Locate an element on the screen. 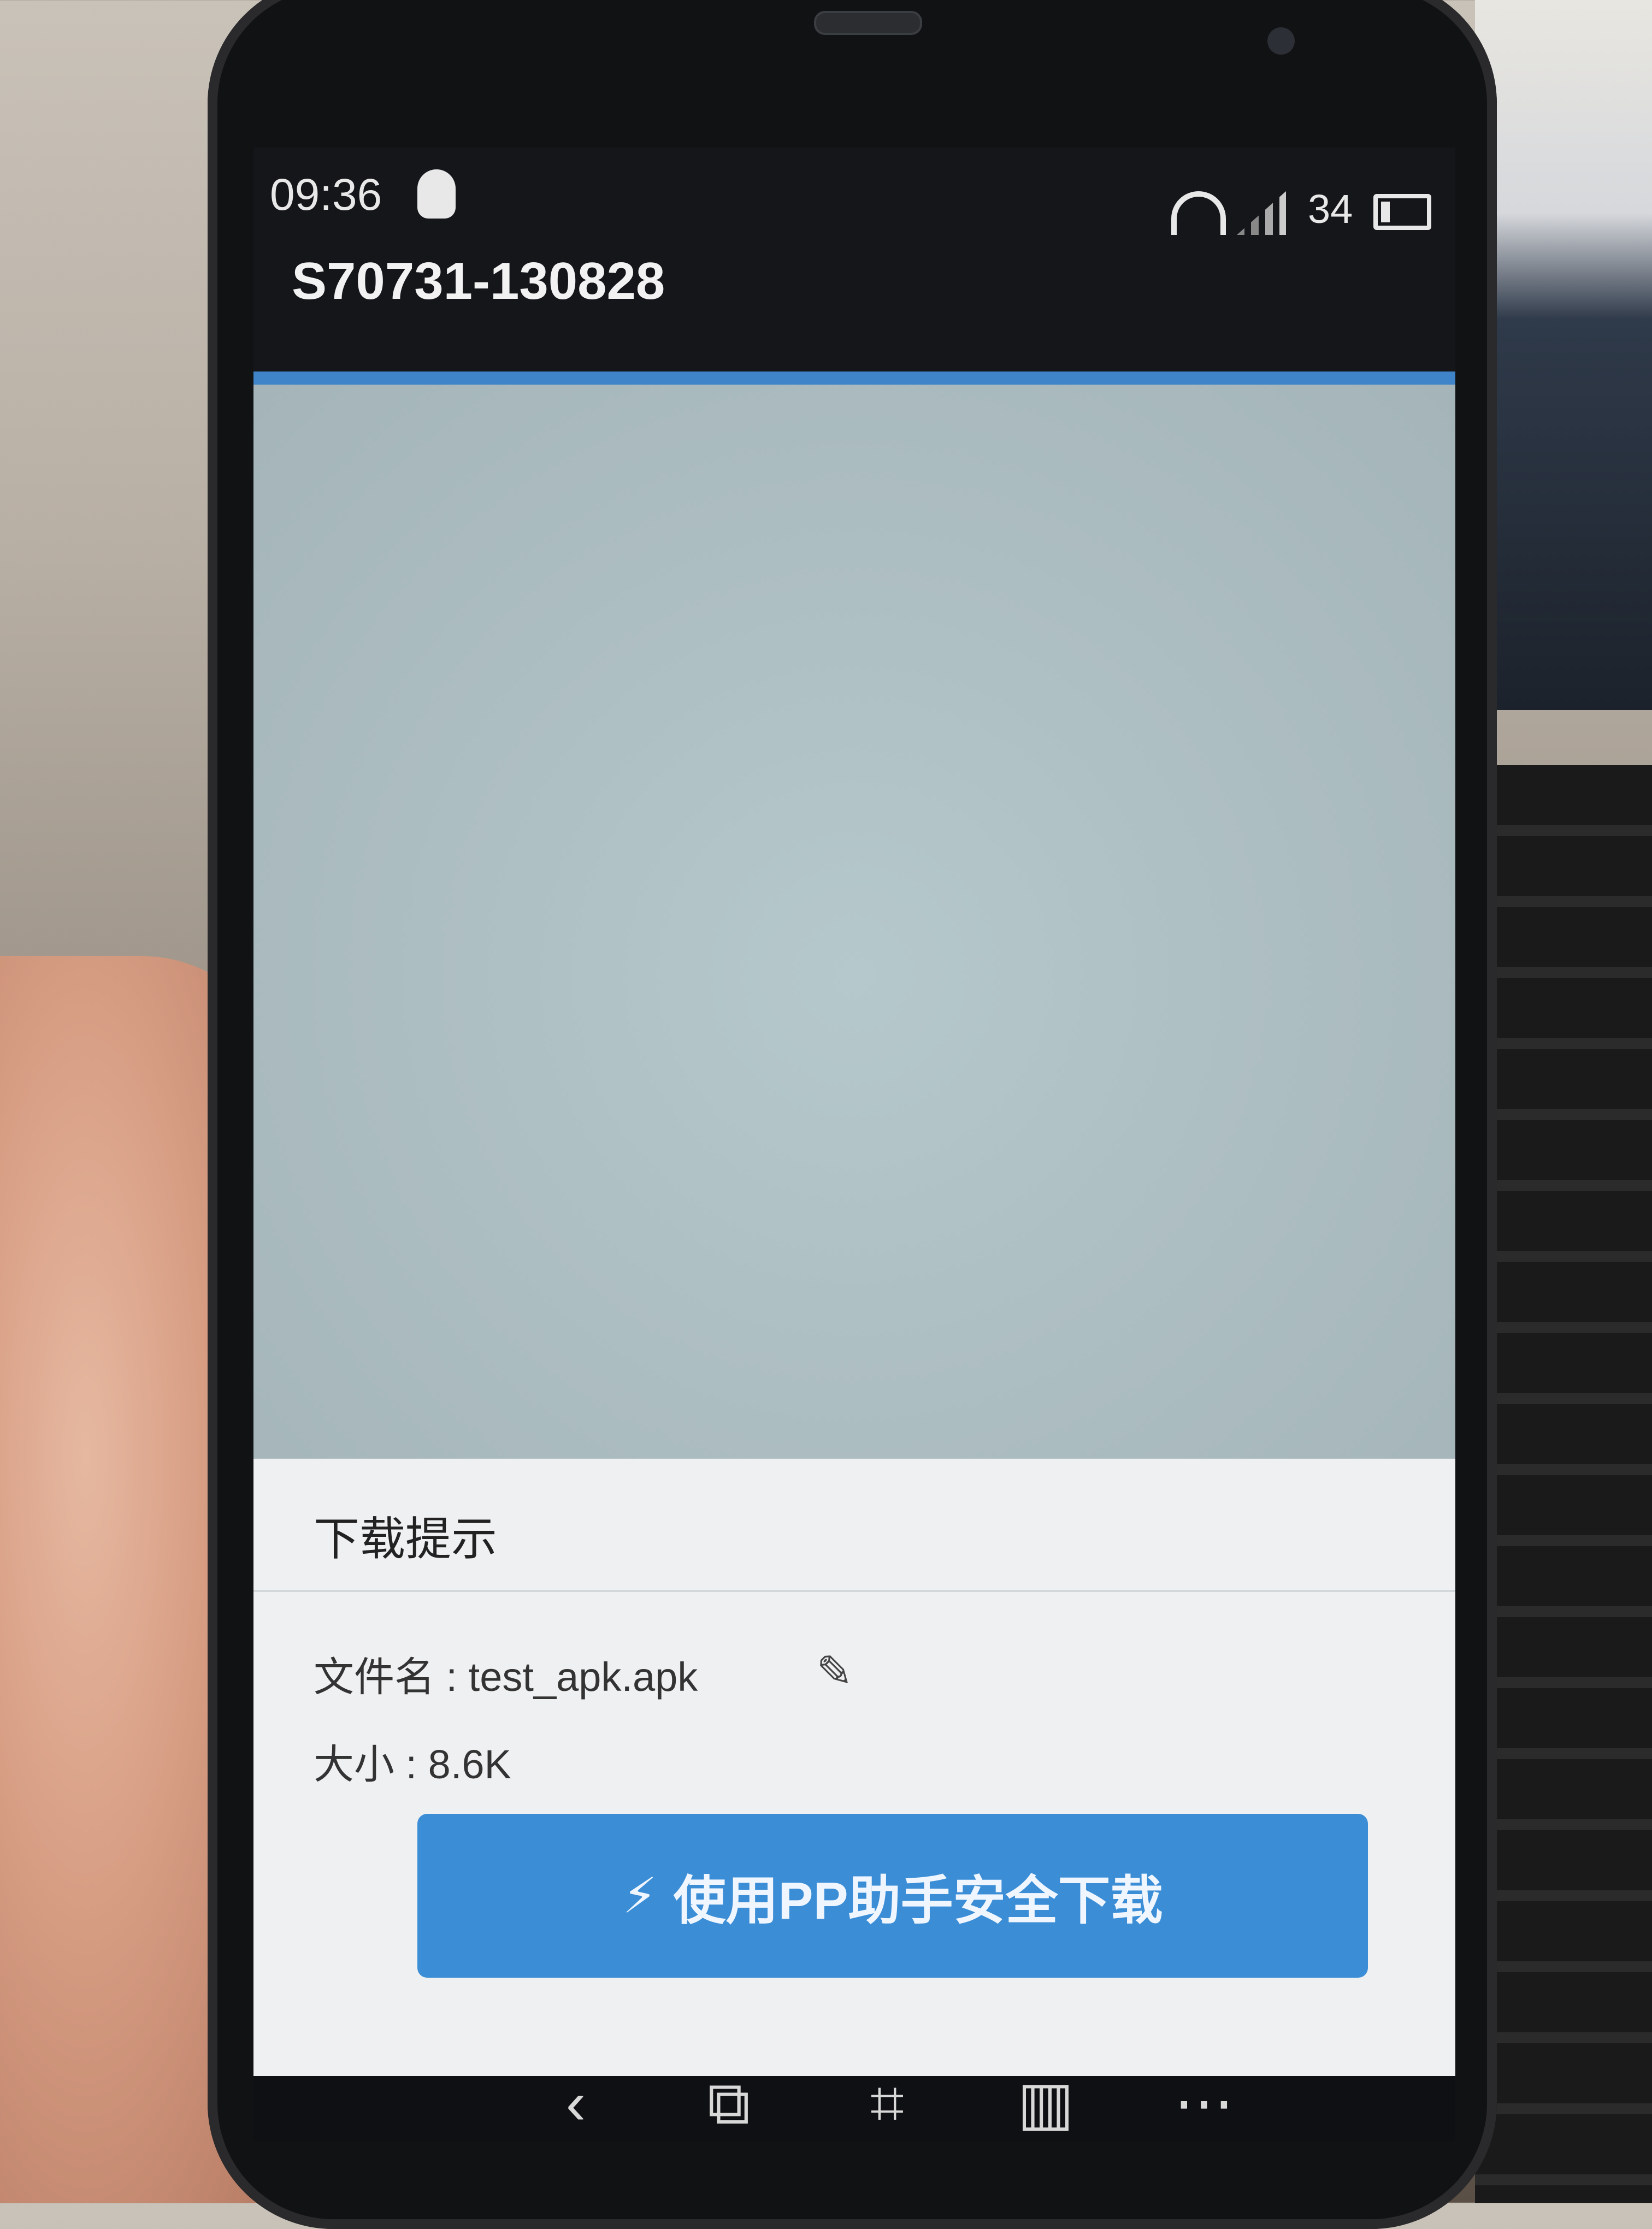 Image resolution: width=1652 pixels, height=2229 pixels. dialog-divider is located at coordinates (854, 1591).